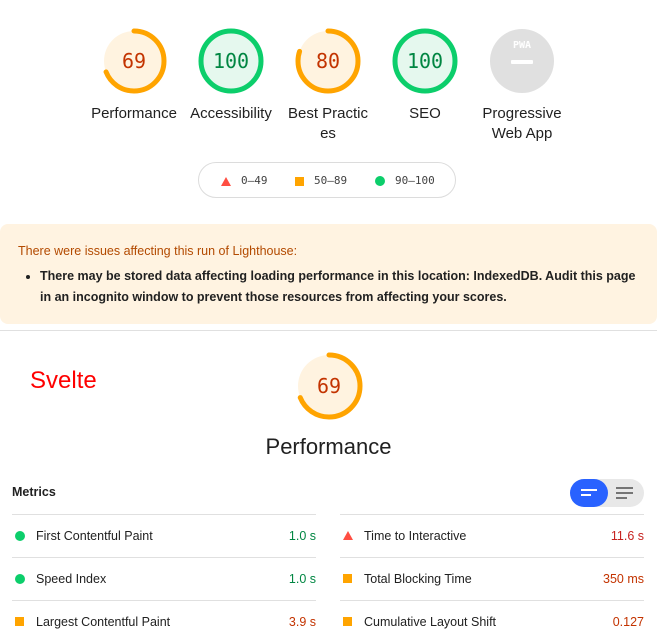 The width and height of the screenshot is (657, 643). Describe the element at coordinates (331, 180) in the screenshot. I see `legend-range: 50–89` at that location.